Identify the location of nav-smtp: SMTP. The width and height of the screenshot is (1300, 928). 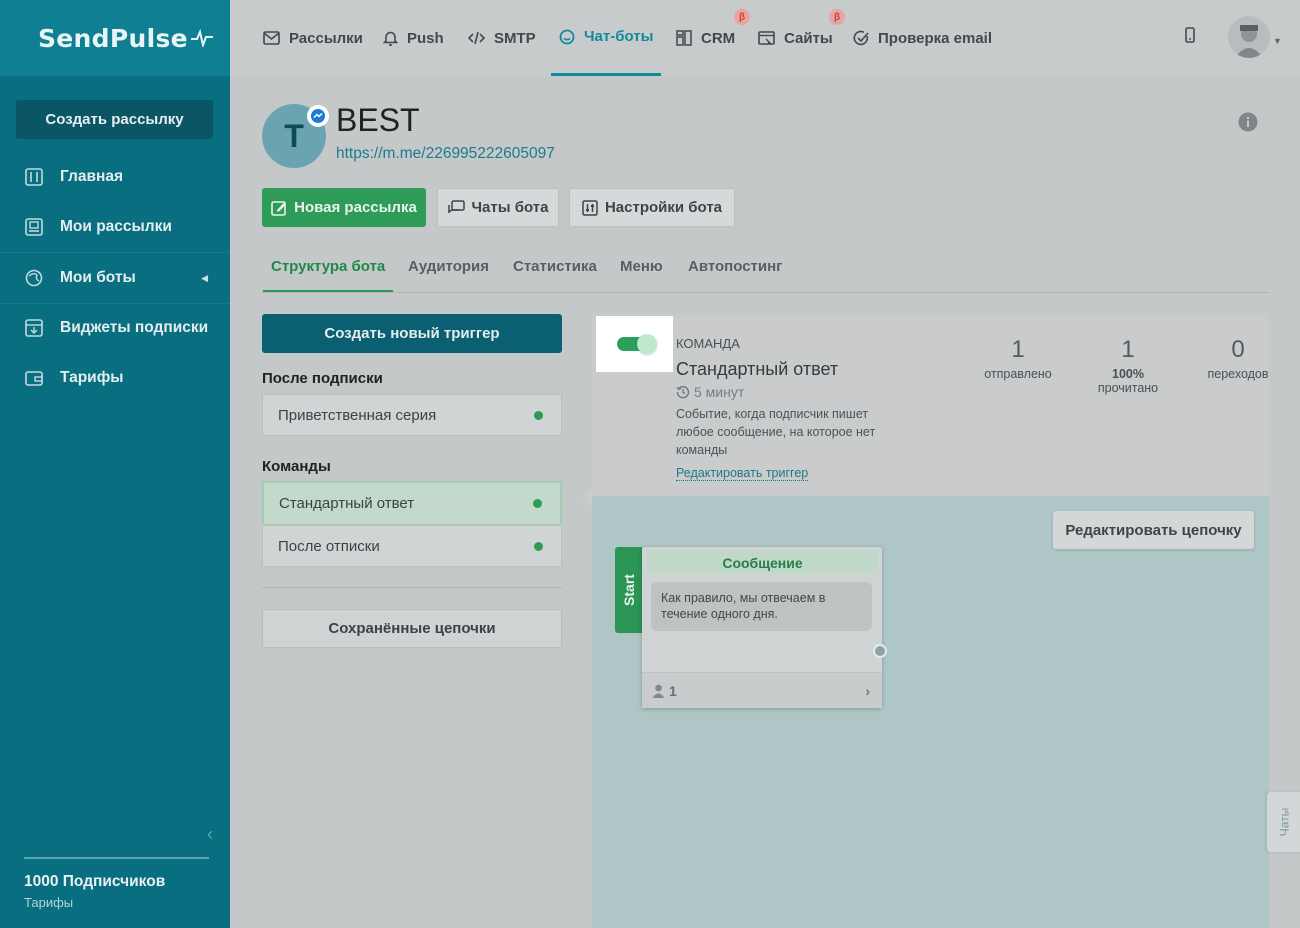
(502, 38).